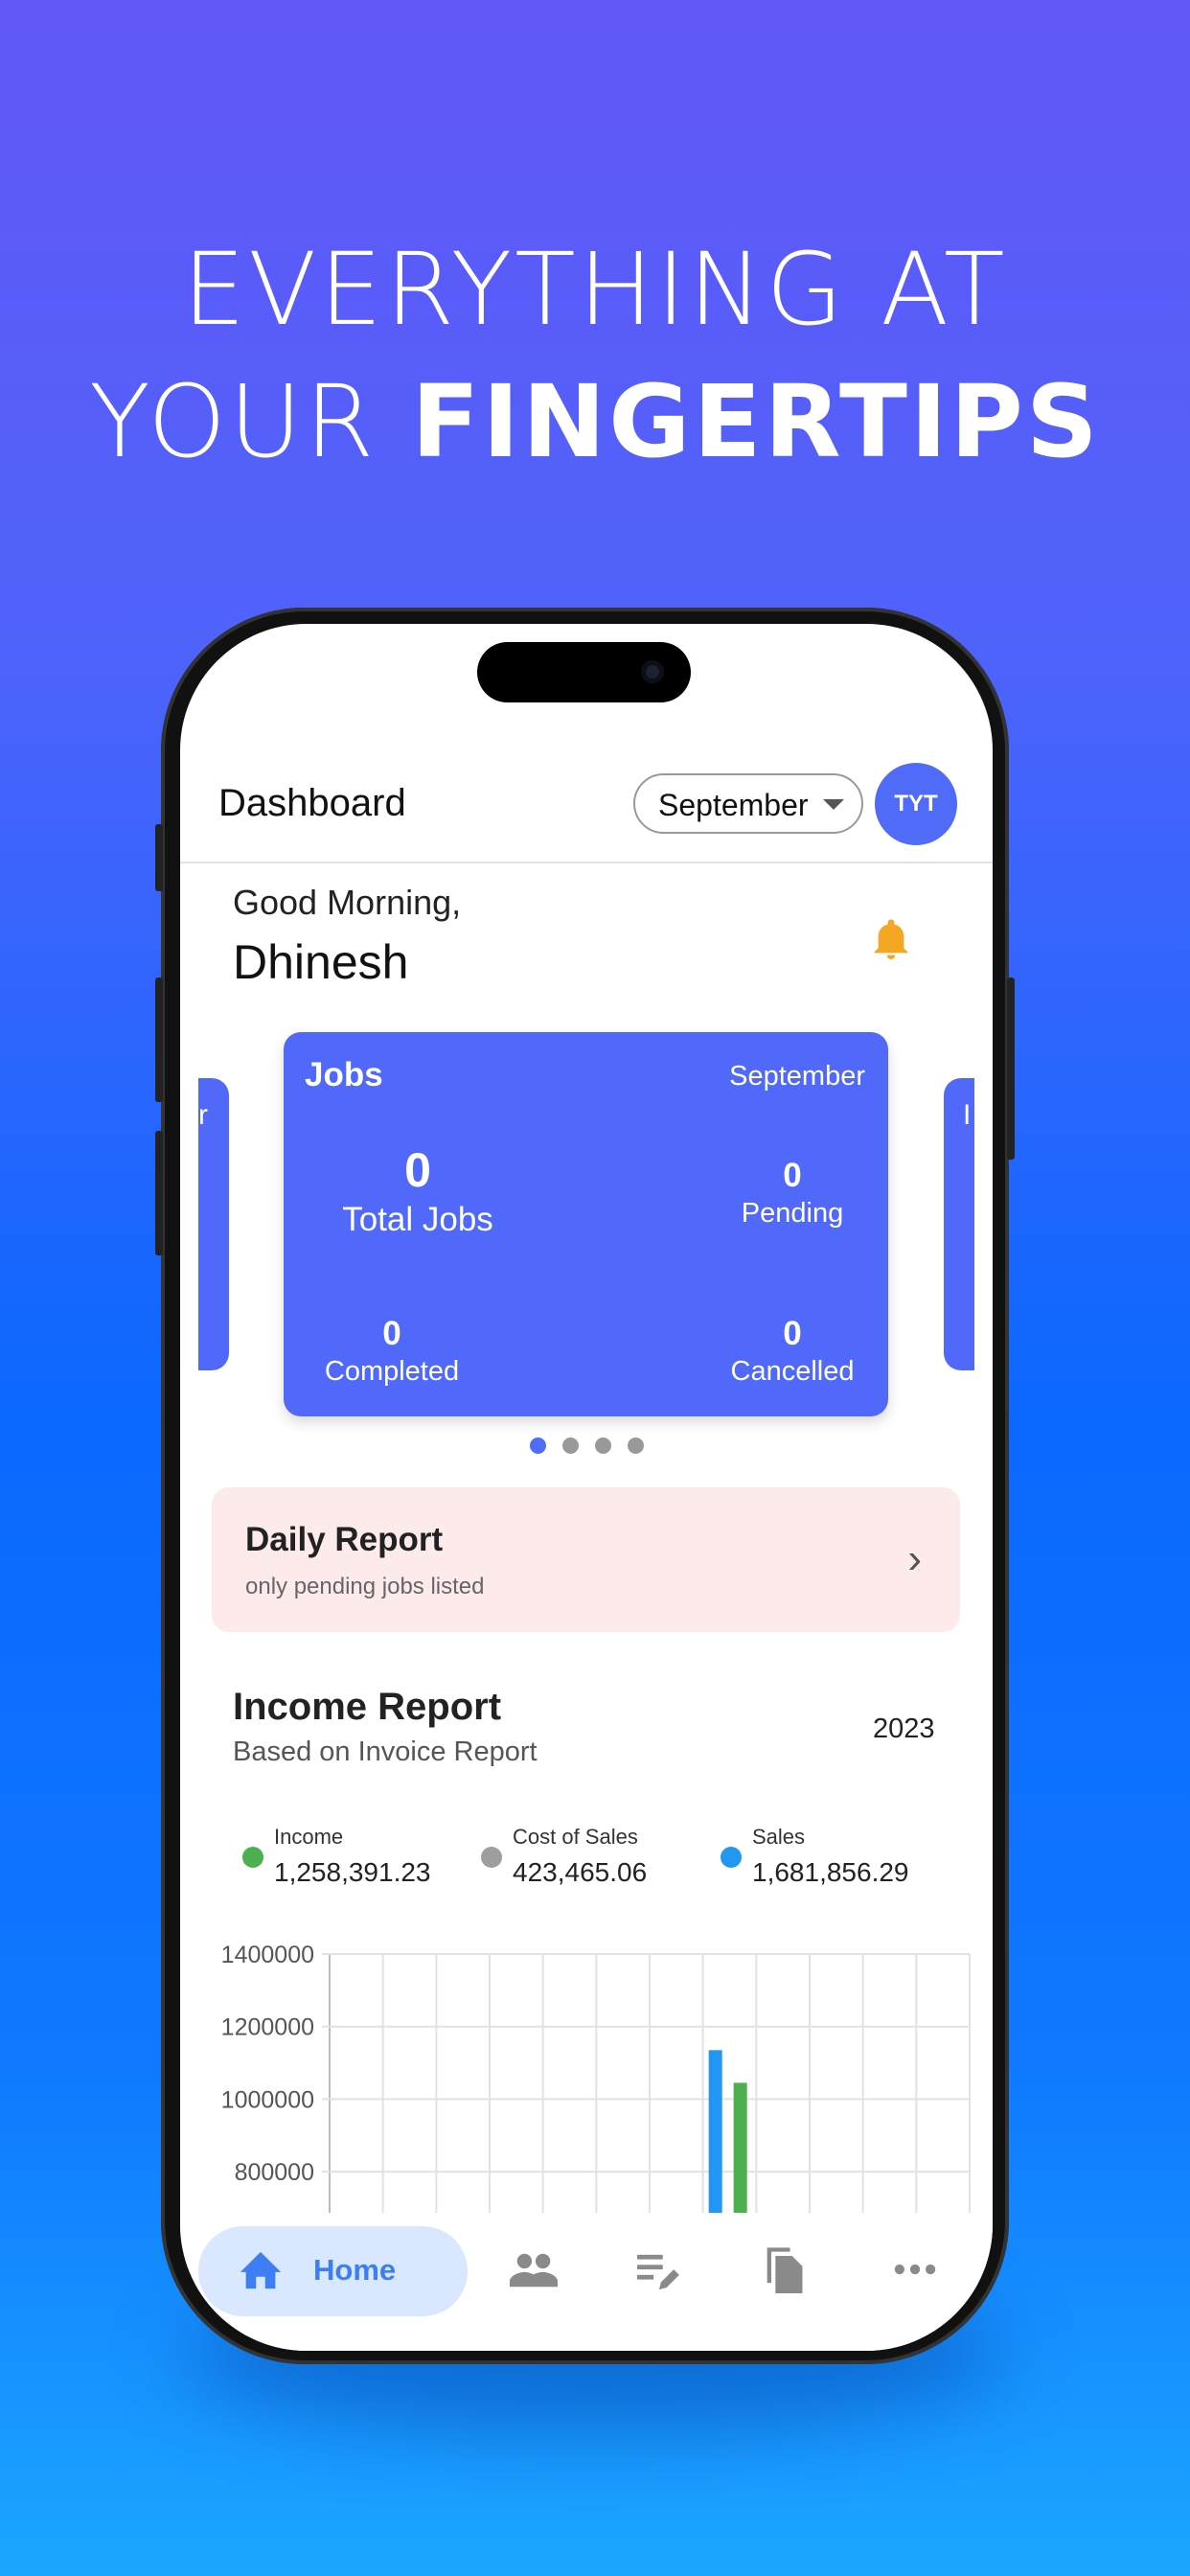 The width and height of the screenshot is (1190, 2576). Describe the element at coordinates (214, 1224) in the screenshot. I see `prev-card-peek: r` at that location.